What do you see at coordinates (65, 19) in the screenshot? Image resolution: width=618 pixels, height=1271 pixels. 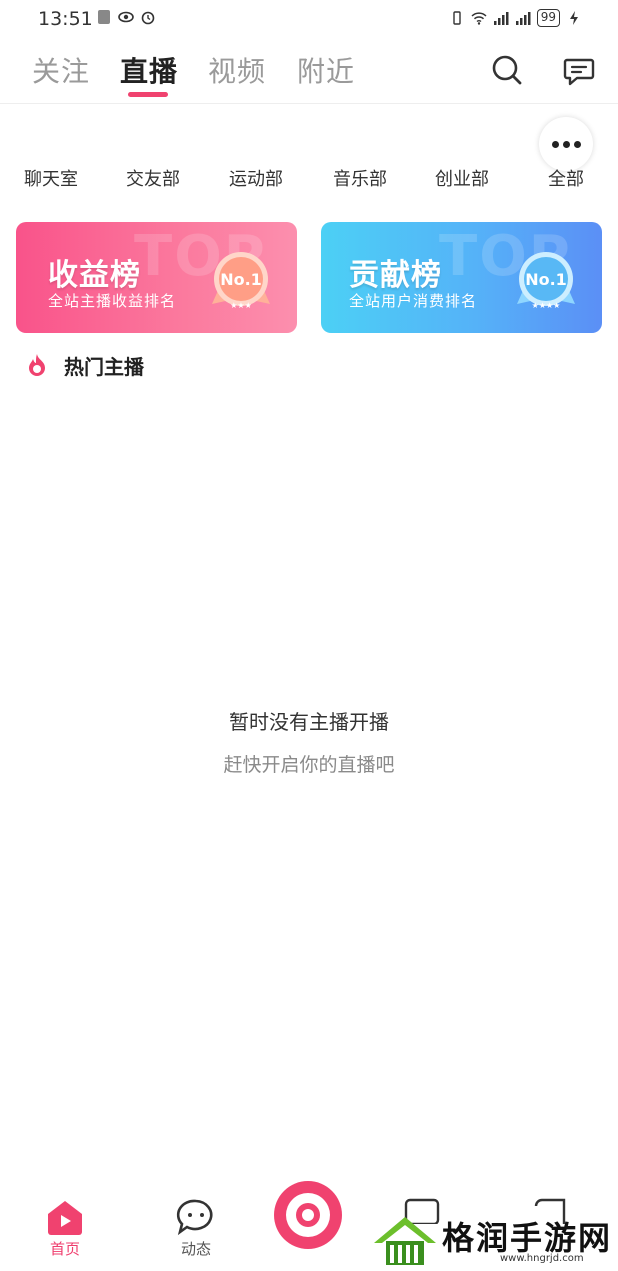 I see `status-time: 13:51` at bounding box center [65, 19].